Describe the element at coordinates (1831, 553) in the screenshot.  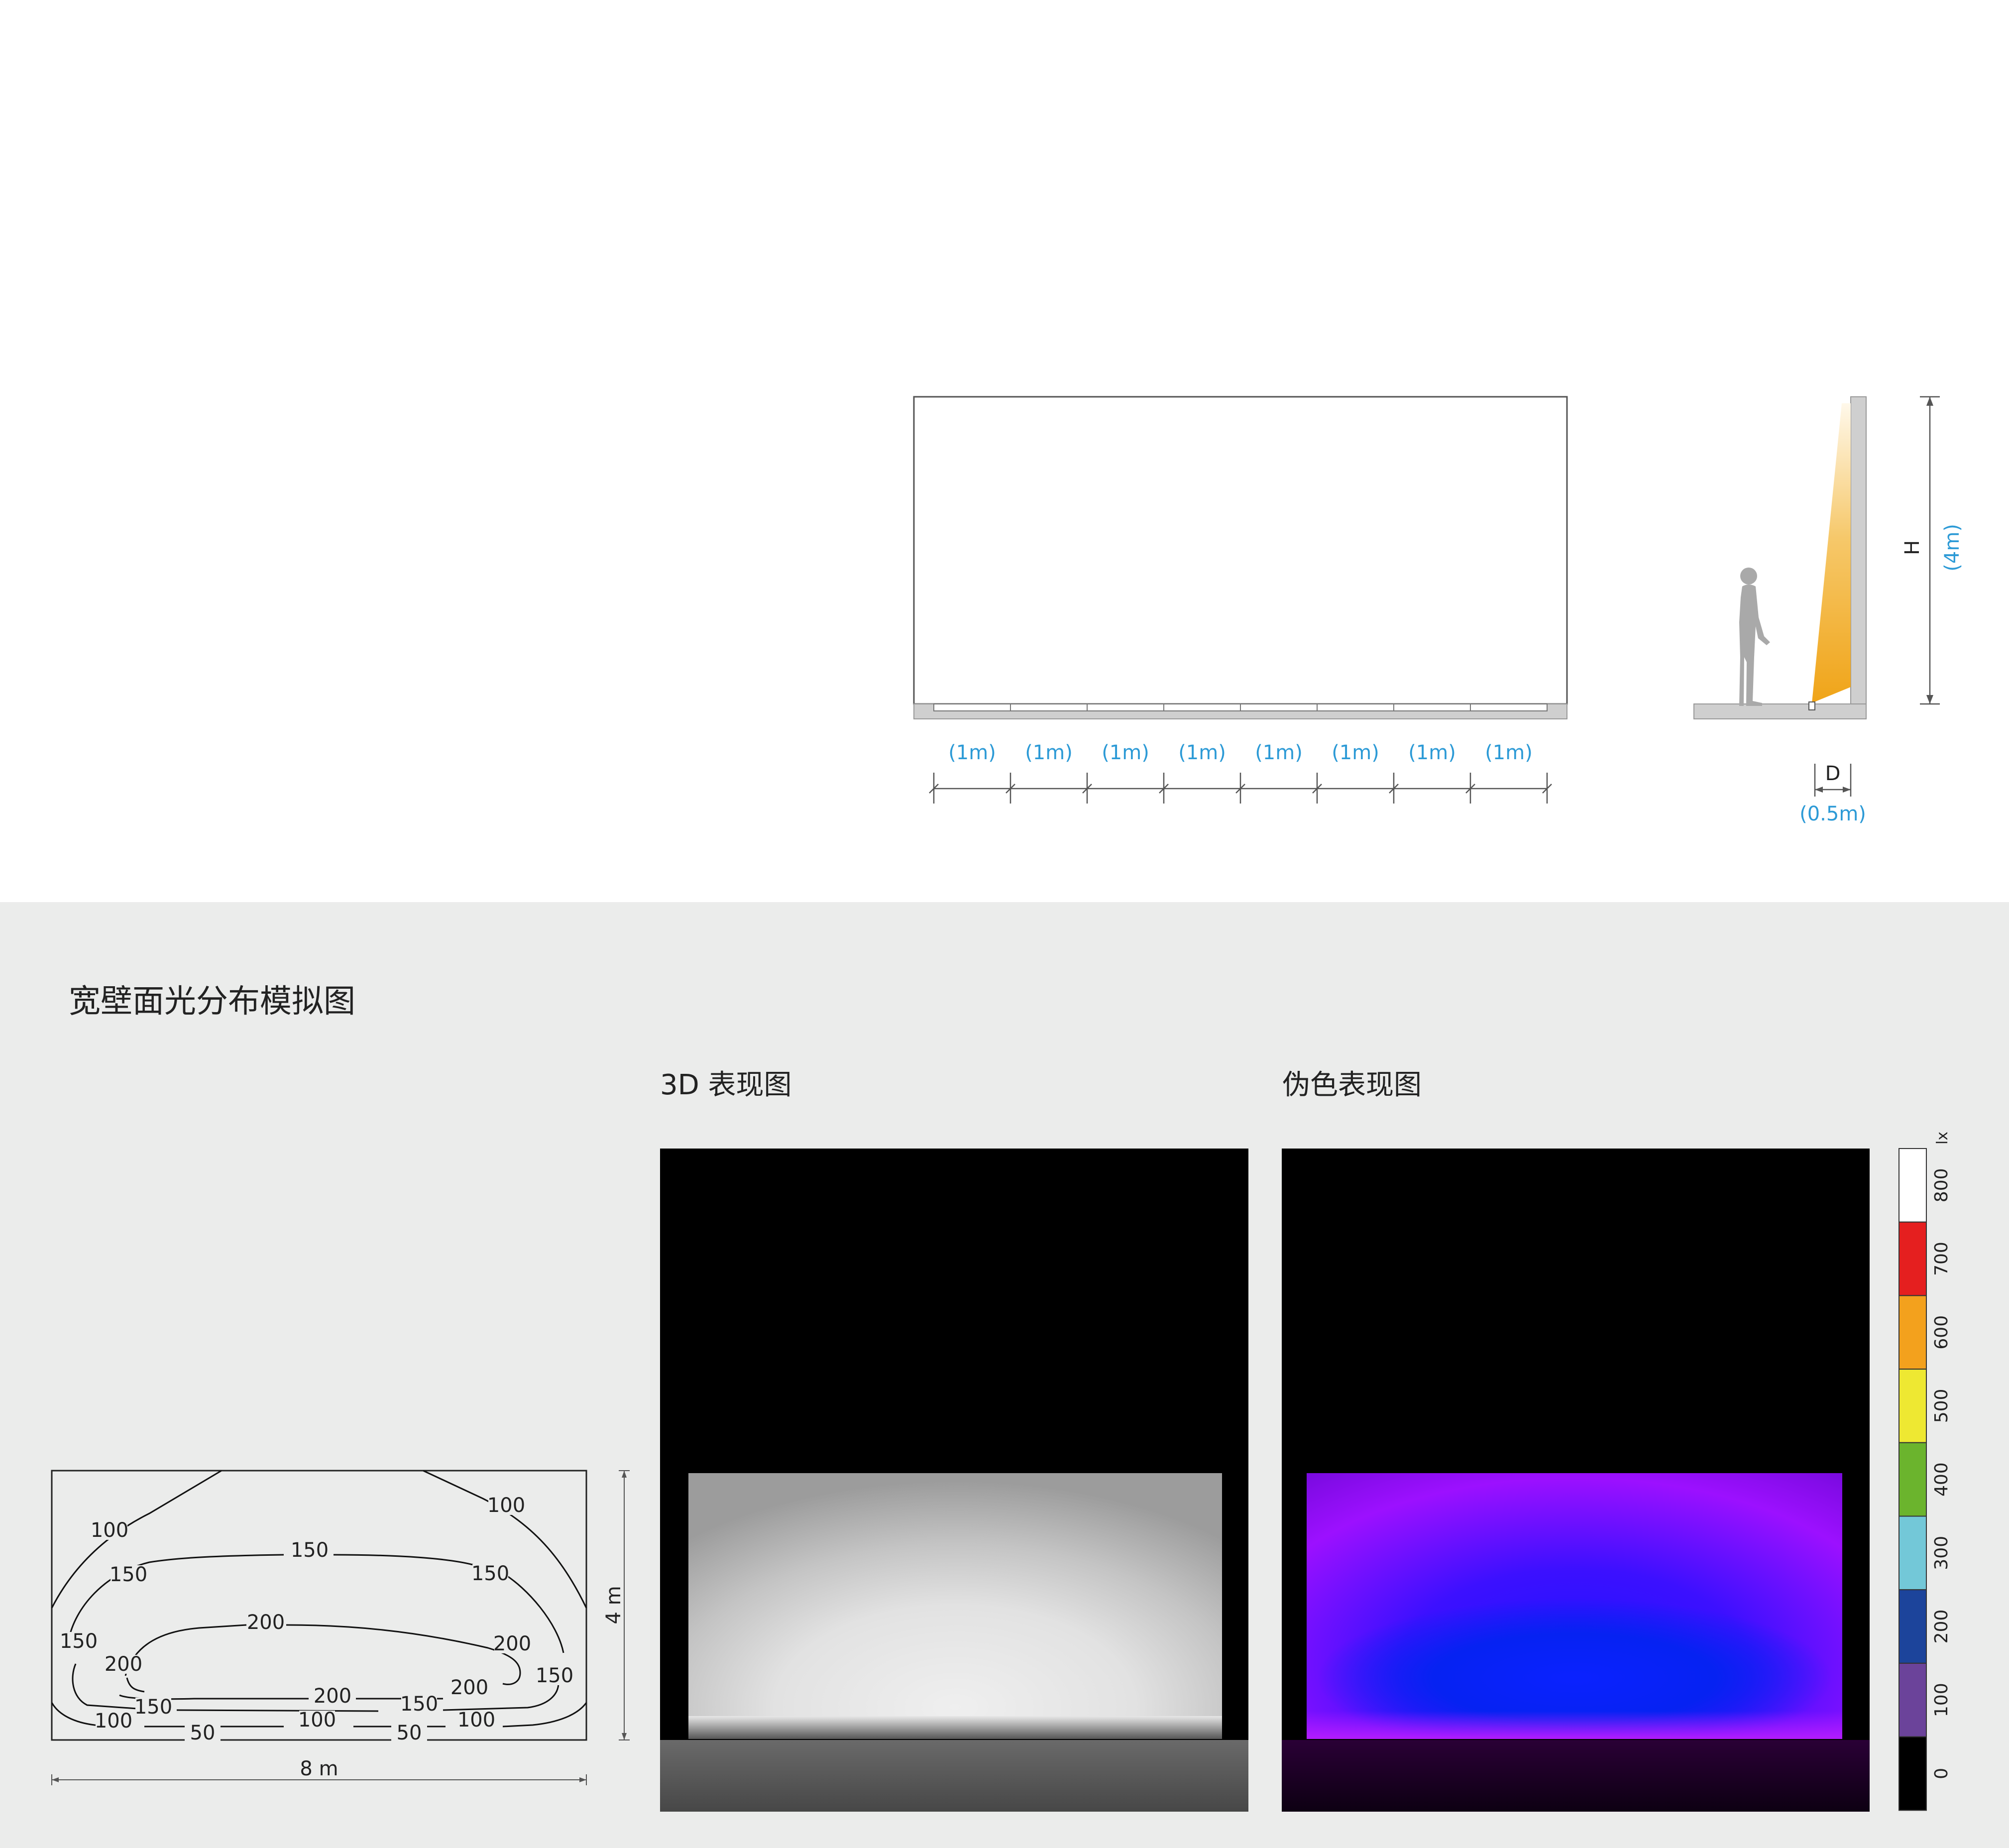
I see `light-beam` at that location.